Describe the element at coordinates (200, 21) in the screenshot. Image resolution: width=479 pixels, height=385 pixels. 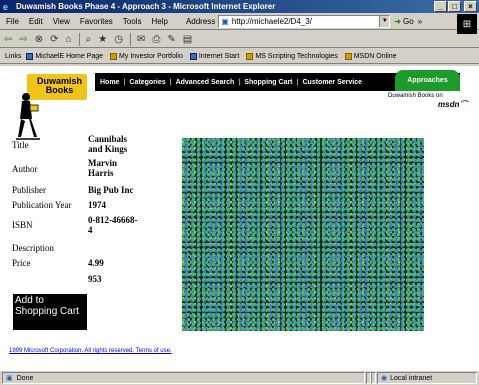
I see `address-label: Address` at that location.